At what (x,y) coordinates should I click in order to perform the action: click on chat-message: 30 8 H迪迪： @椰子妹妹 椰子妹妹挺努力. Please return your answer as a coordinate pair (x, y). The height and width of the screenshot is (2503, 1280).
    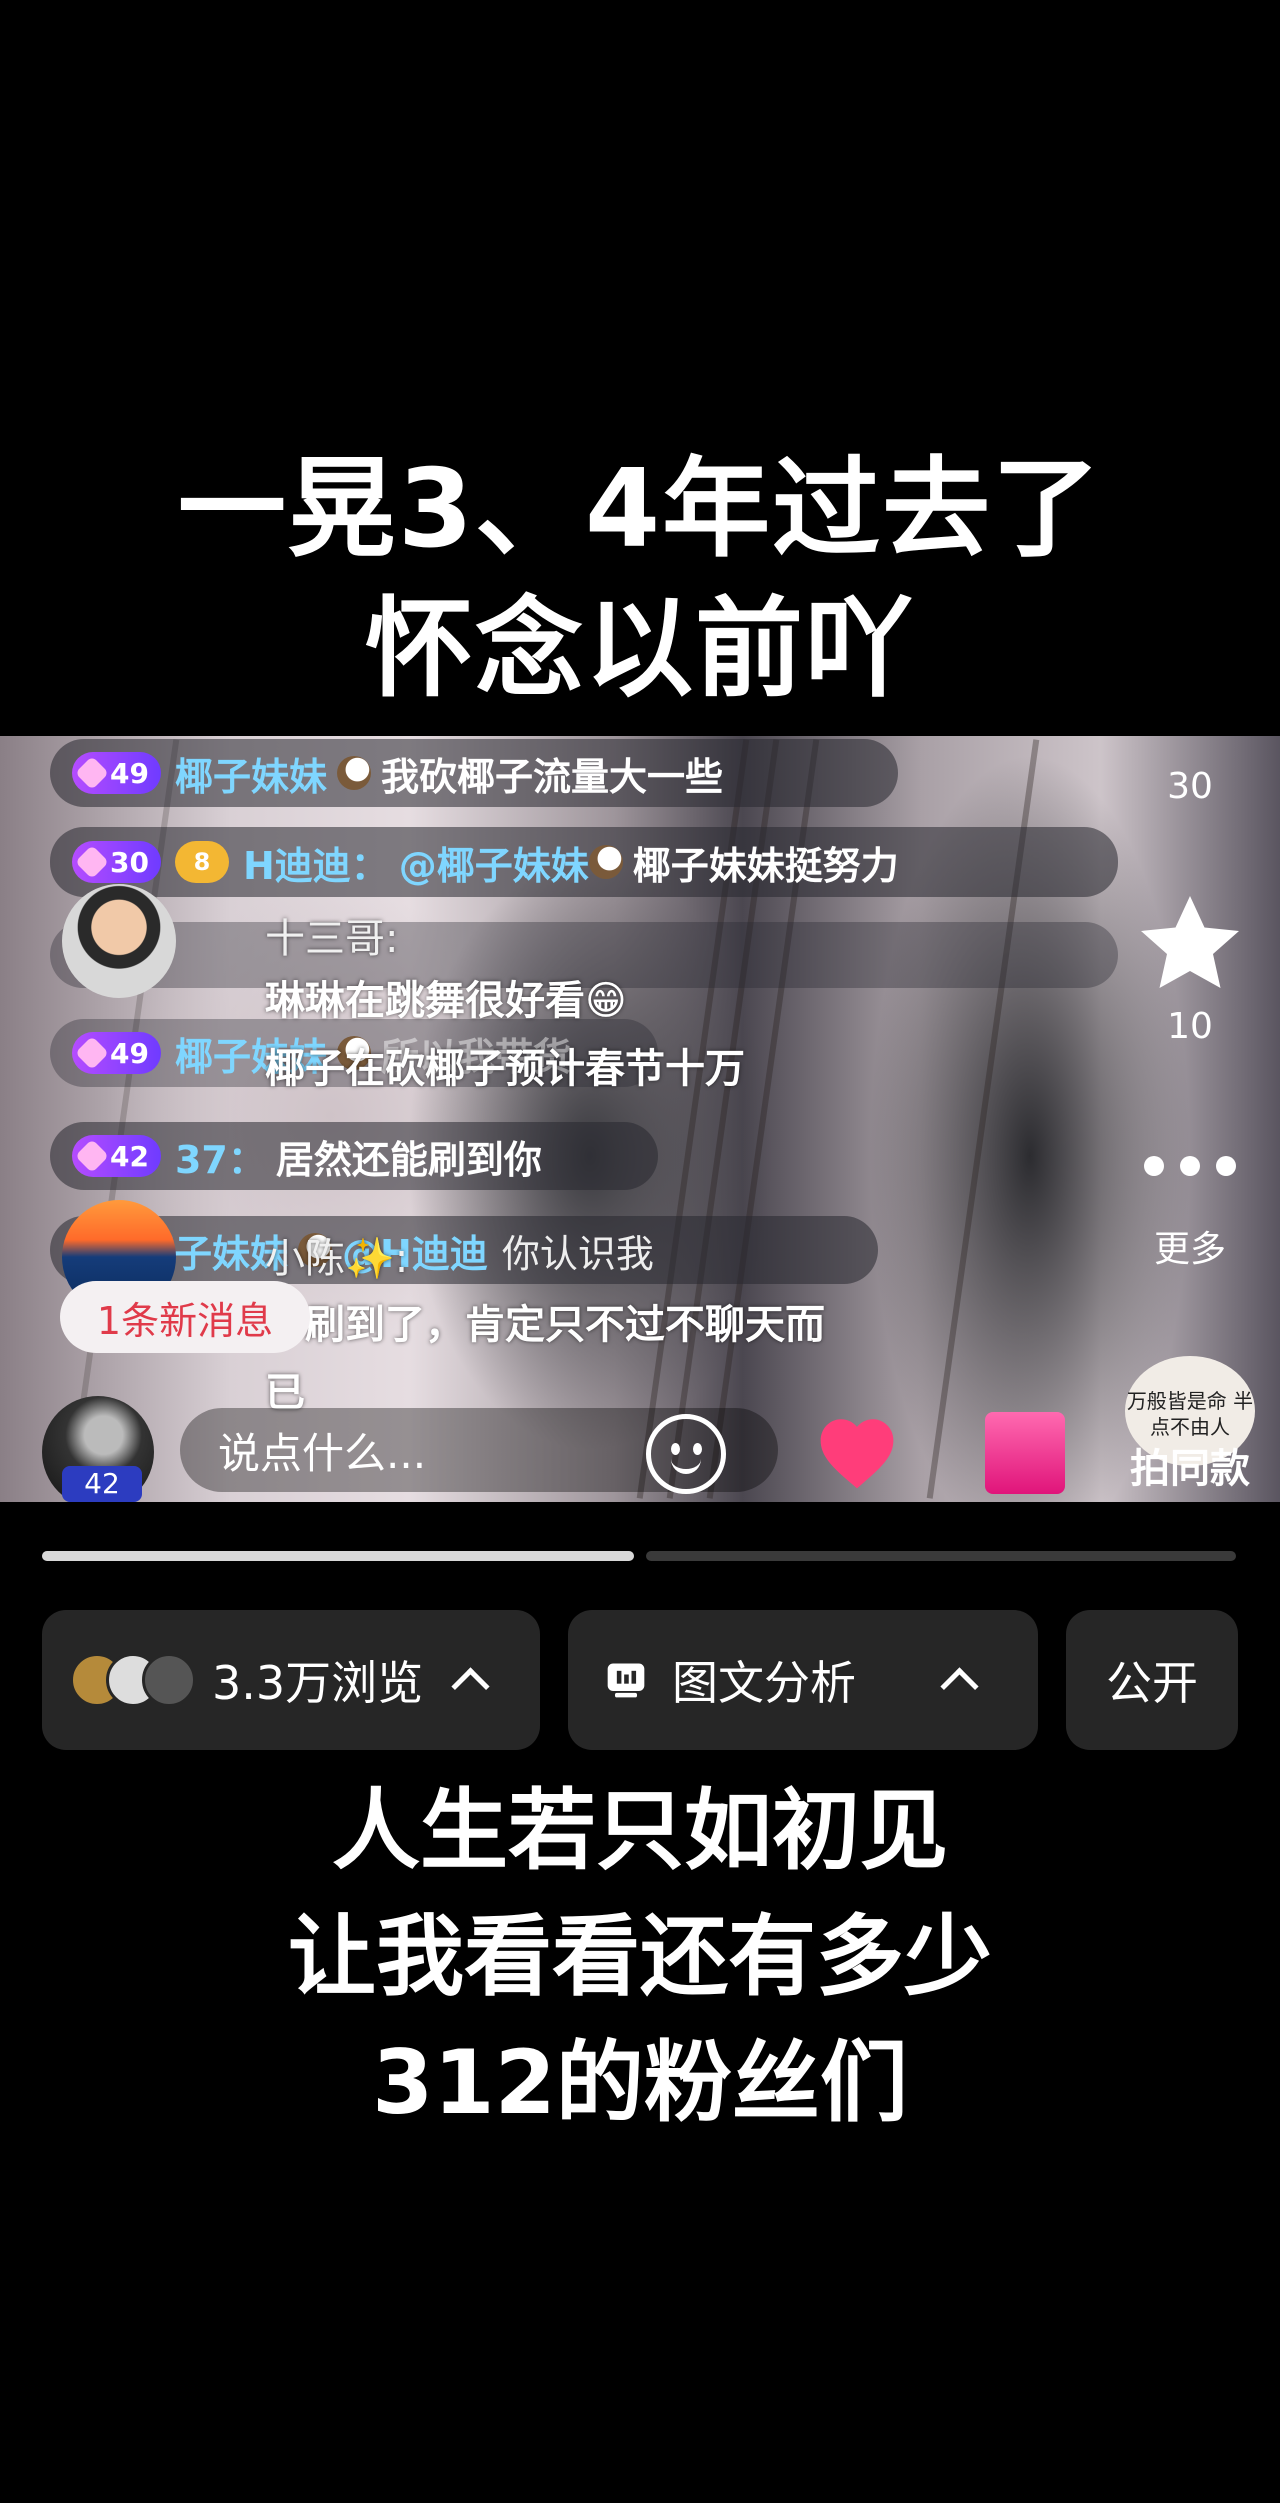
    Looking at the image, I should click on (584, 862).